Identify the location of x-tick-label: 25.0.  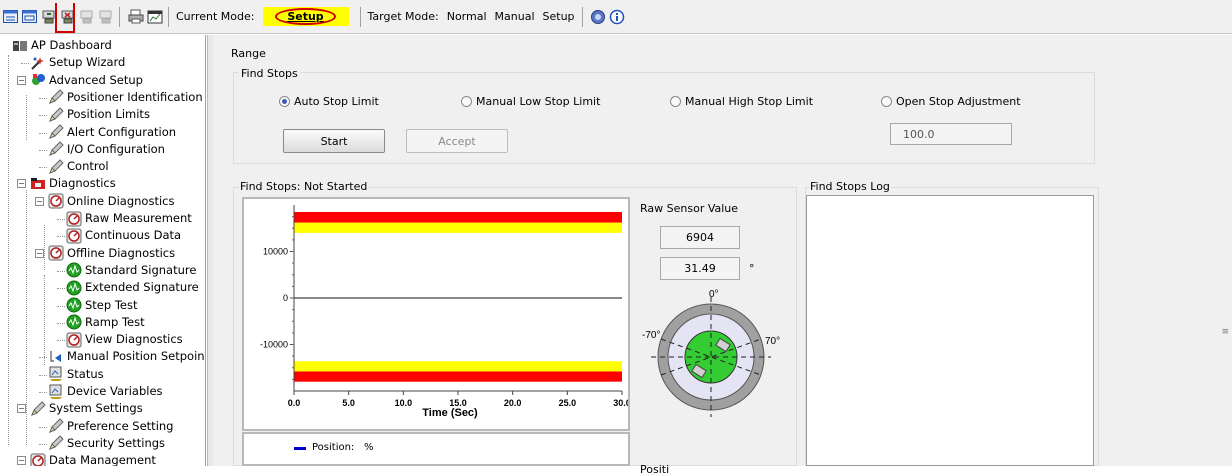
(568, 403).